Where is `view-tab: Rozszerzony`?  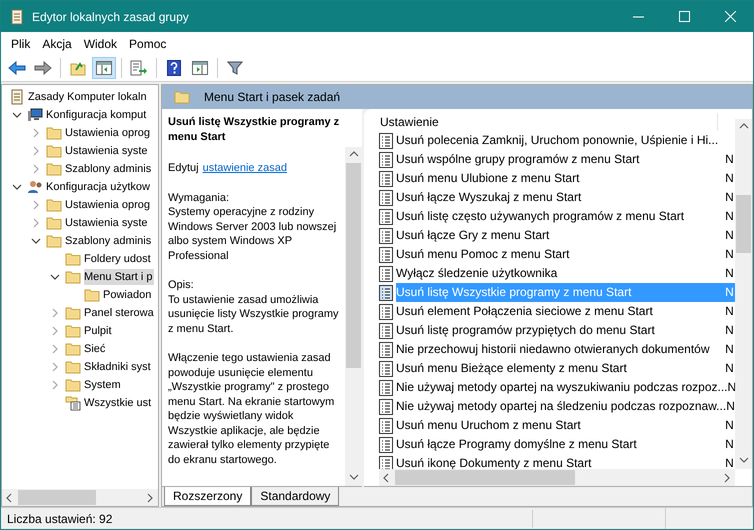 view-tab: Rozszerzony is located at coordinates (208, 496).